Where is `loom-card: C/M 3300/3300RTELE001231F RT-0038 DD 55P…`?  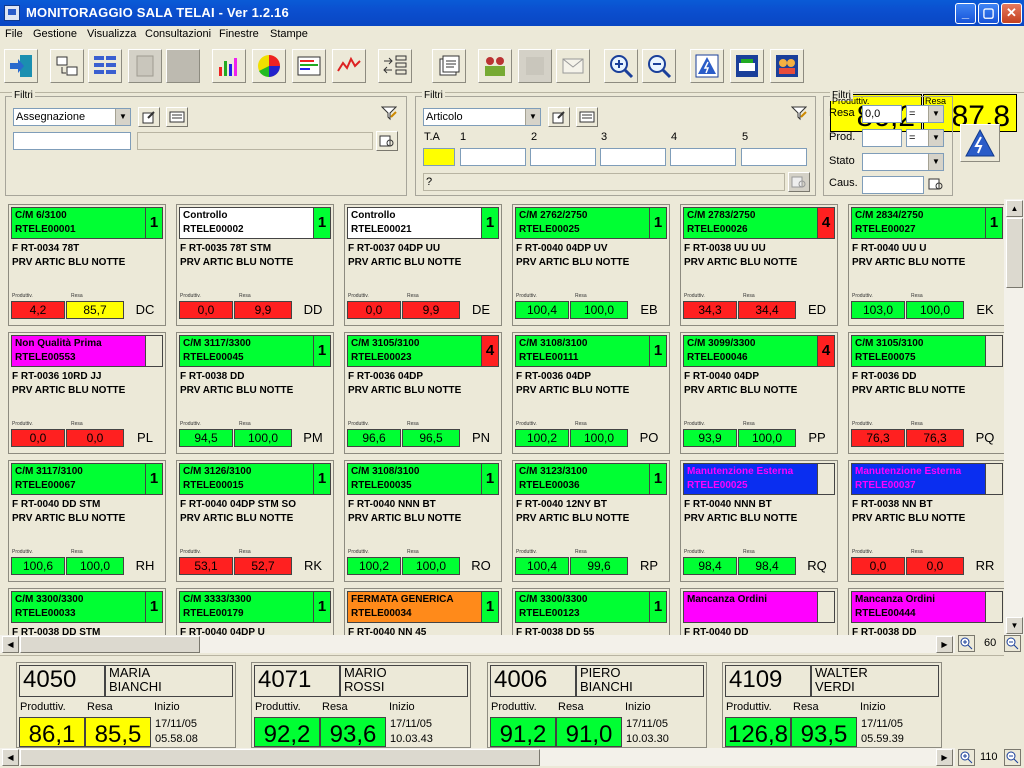 loom-card: C/M 3300/3300RTELE001231F RT-0038 DD 55P… is located at coordinates (591, 611).